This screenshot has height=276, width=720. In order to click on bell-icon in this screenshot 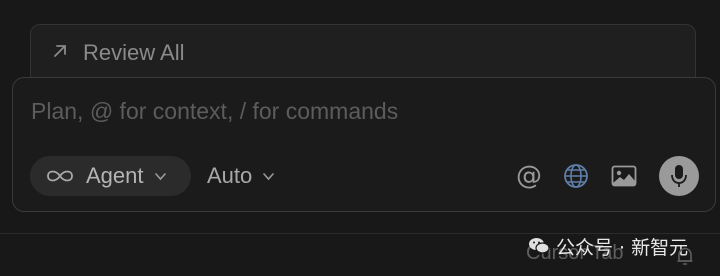, I will do `click(685, 256)`.